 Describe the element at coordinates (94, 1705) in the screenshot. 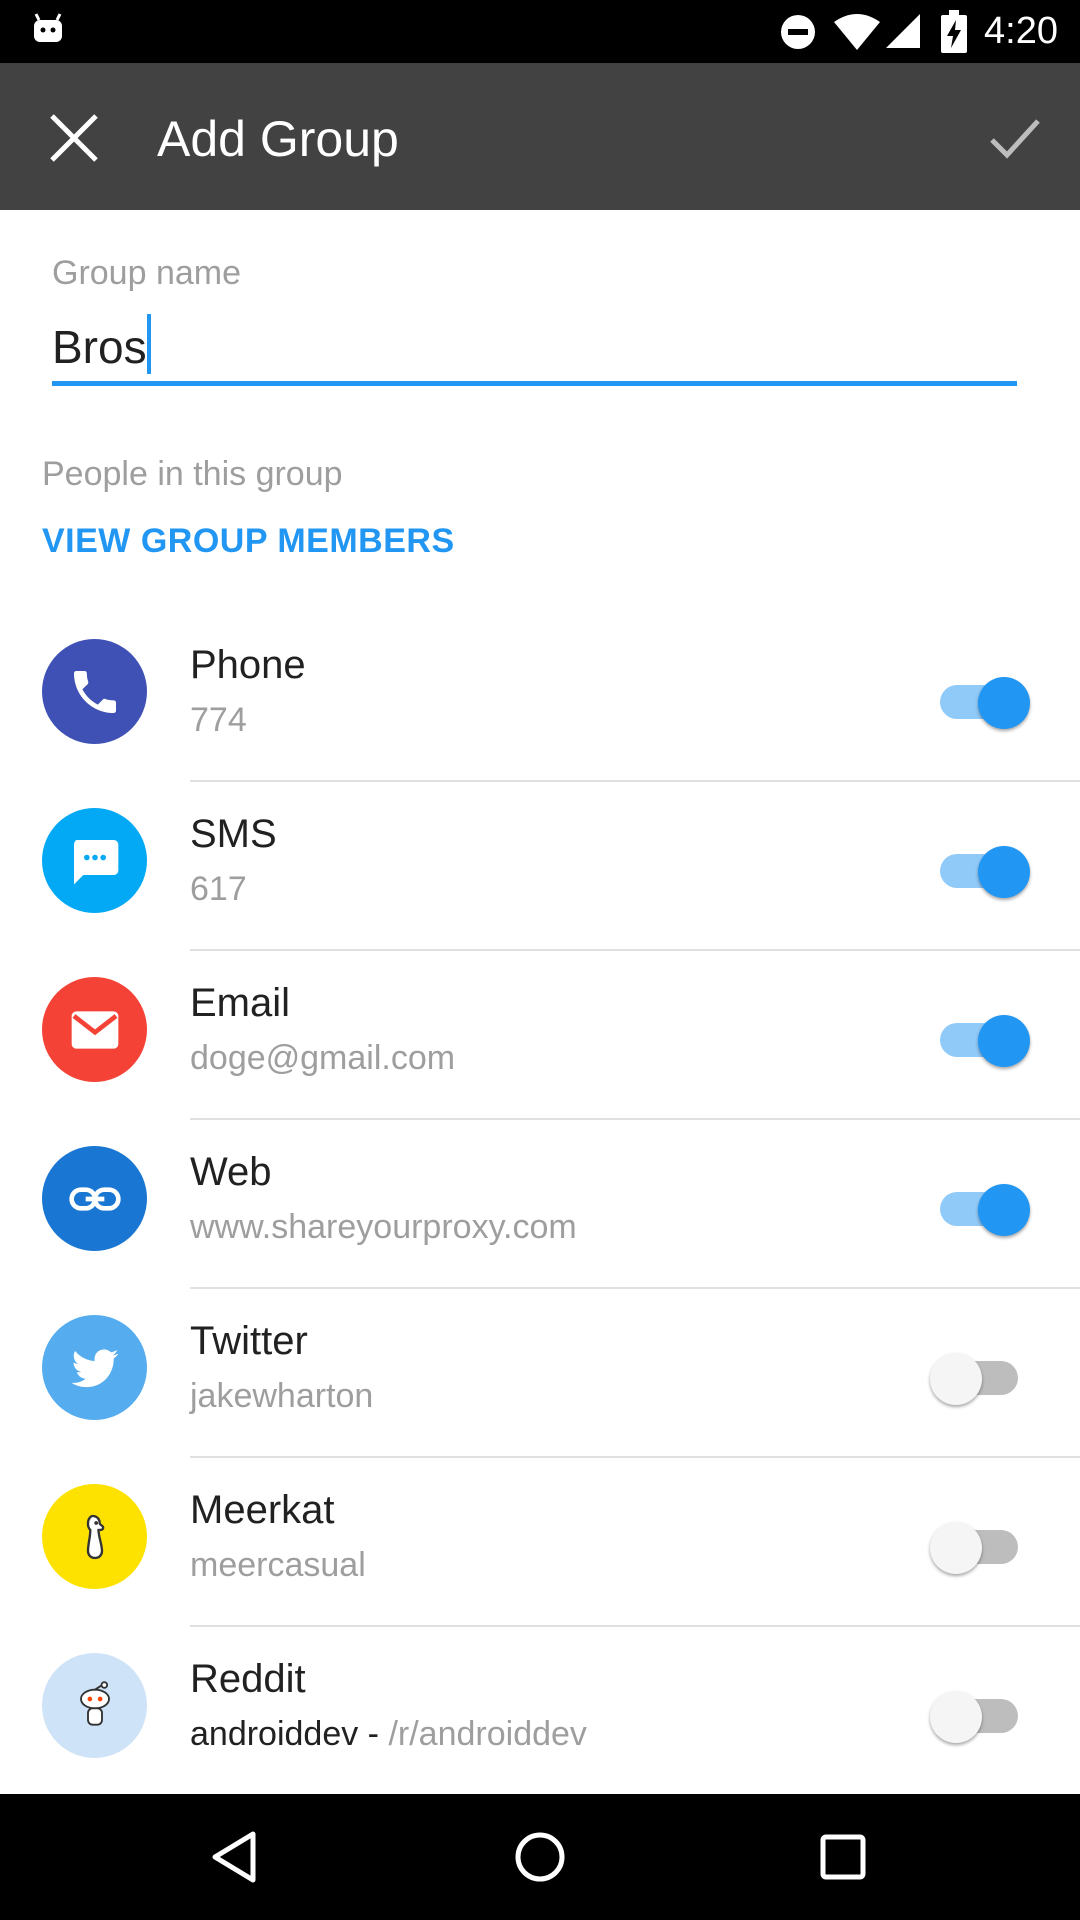

I see `reddit-icon` at that location.